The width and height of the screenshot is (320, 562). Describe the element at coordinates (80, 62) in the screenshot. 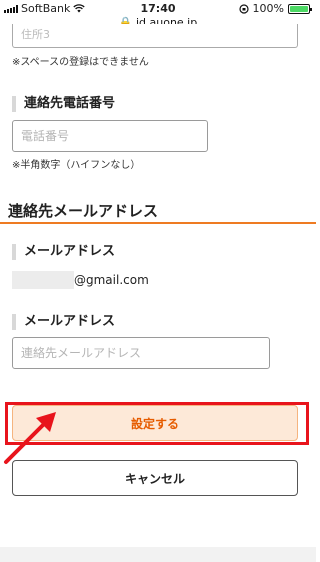

I see `address-note: ※スペースの登録はできません` at that location.